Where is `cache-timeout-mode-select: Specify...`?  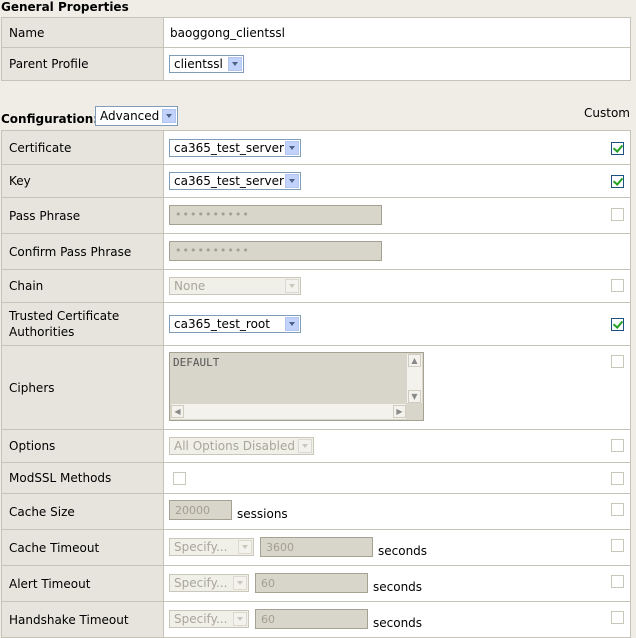
cache-timeout-mode-select: Specify... is located at coordinates (211, 547).